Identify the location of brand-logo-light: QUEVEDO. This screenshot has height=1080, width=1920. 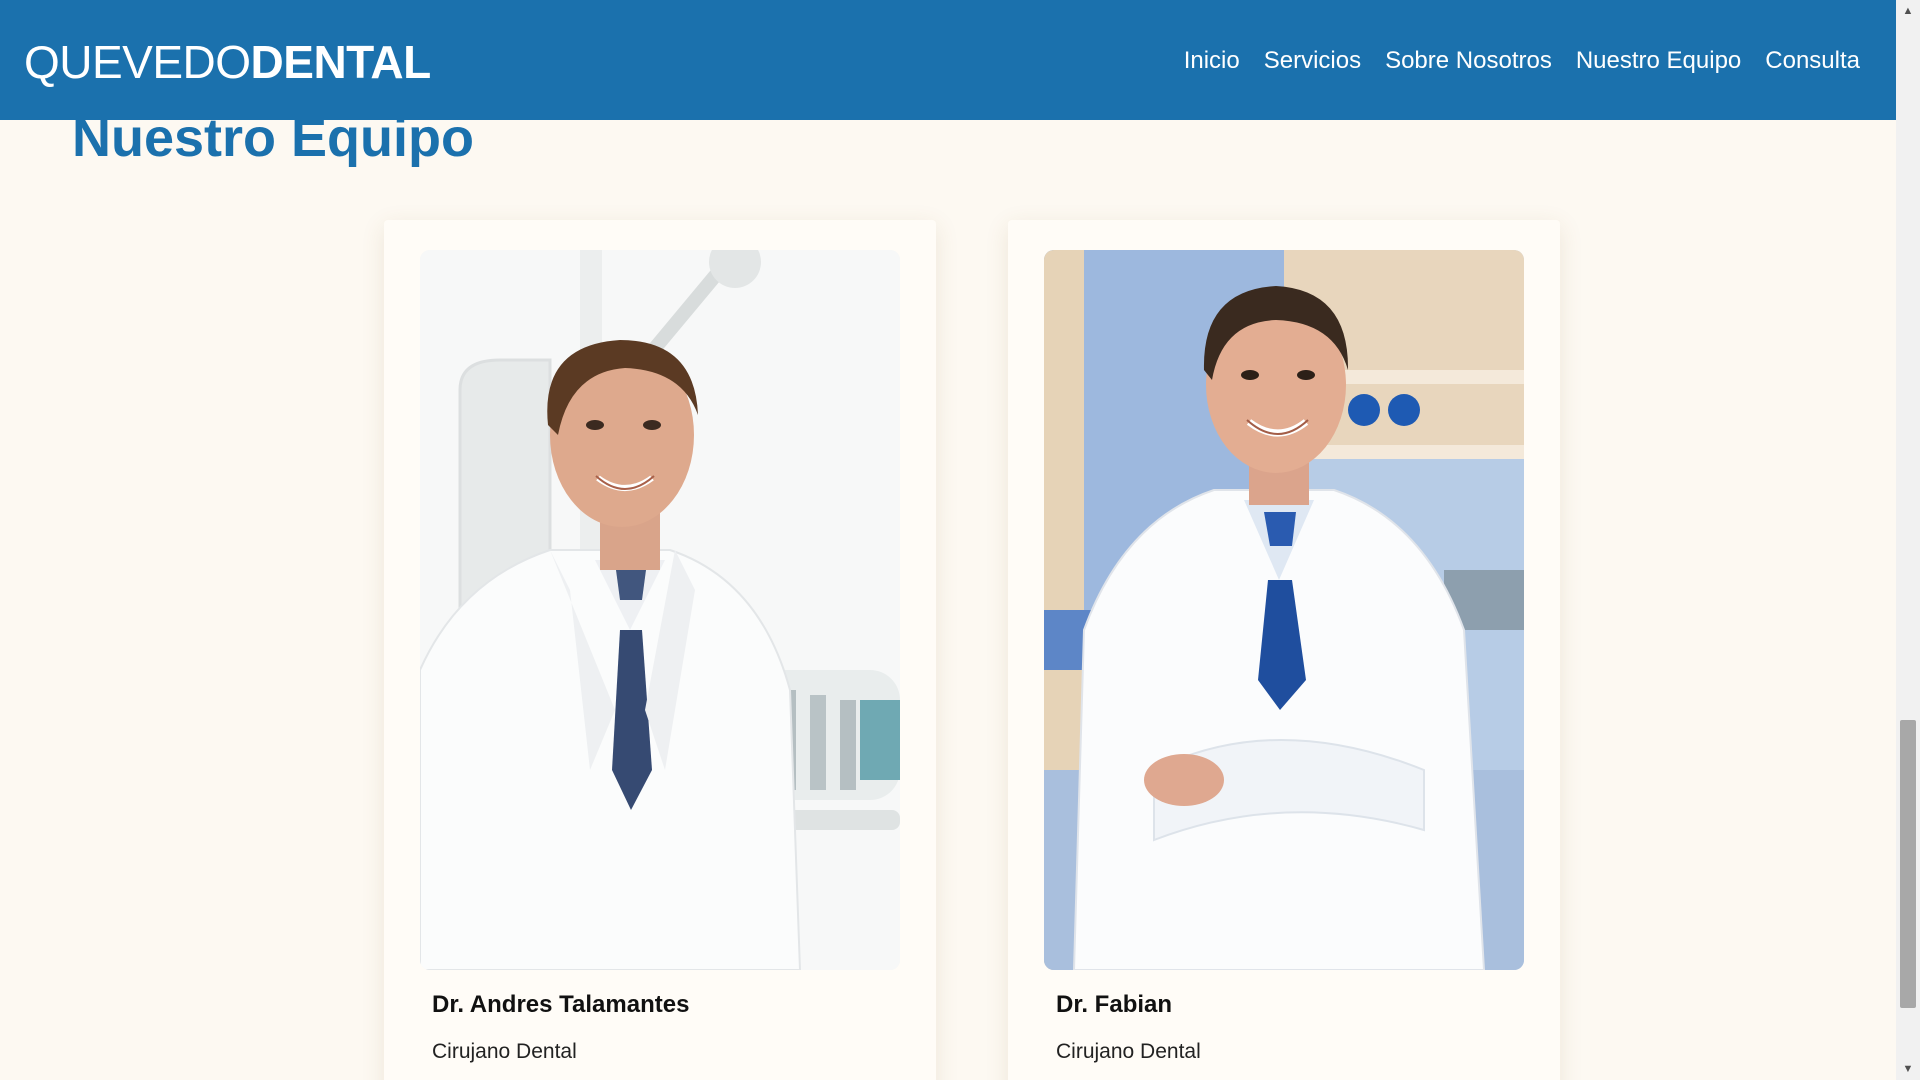
(137, 62).